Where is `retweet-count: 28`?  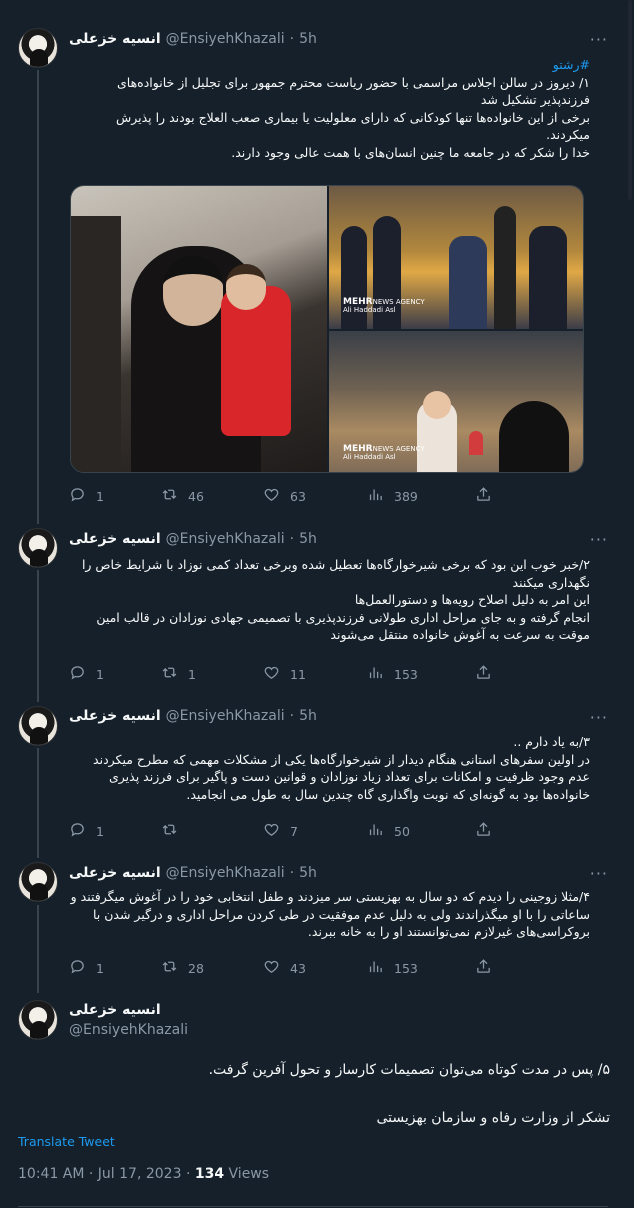 retweet-count: 28 is located at coordinates (196, 968).